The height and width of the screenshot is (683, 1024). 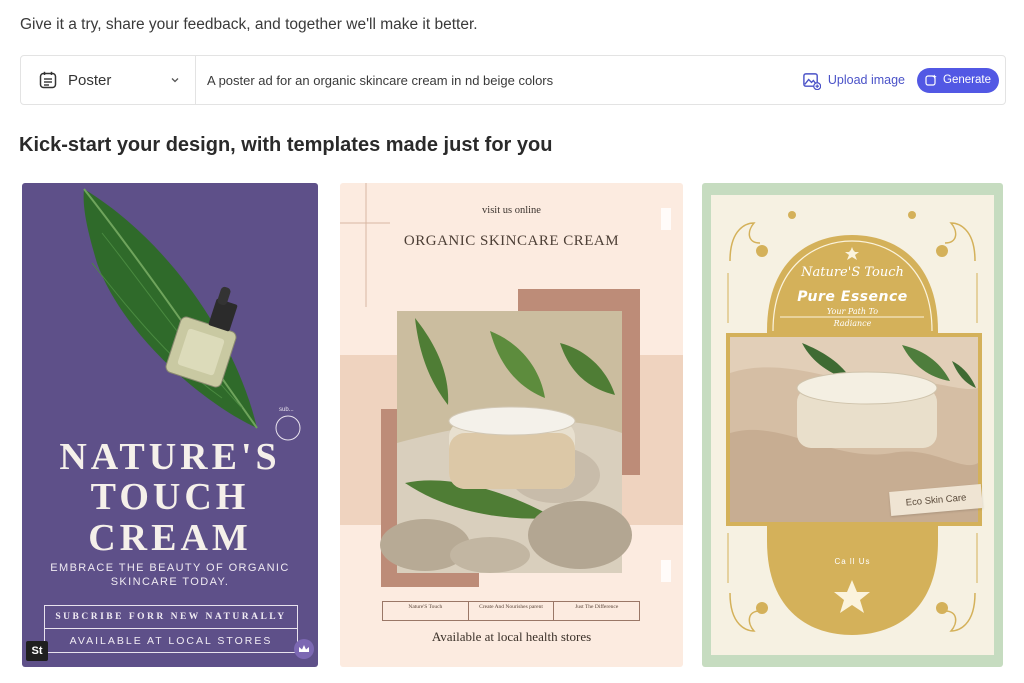 I want to click on poster-tagline-line-1: Your Path To, so click(x=852, y=311).